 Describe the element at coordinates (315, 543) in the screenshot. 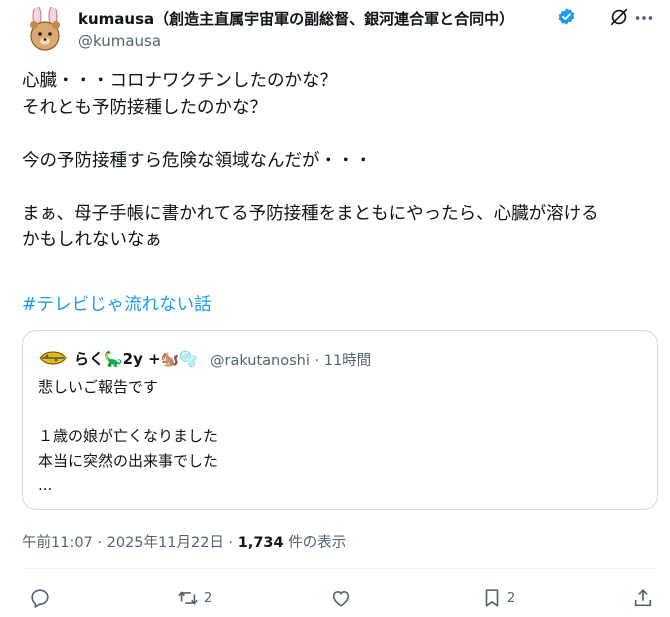

I see `views-label: 件の表示` at that location.